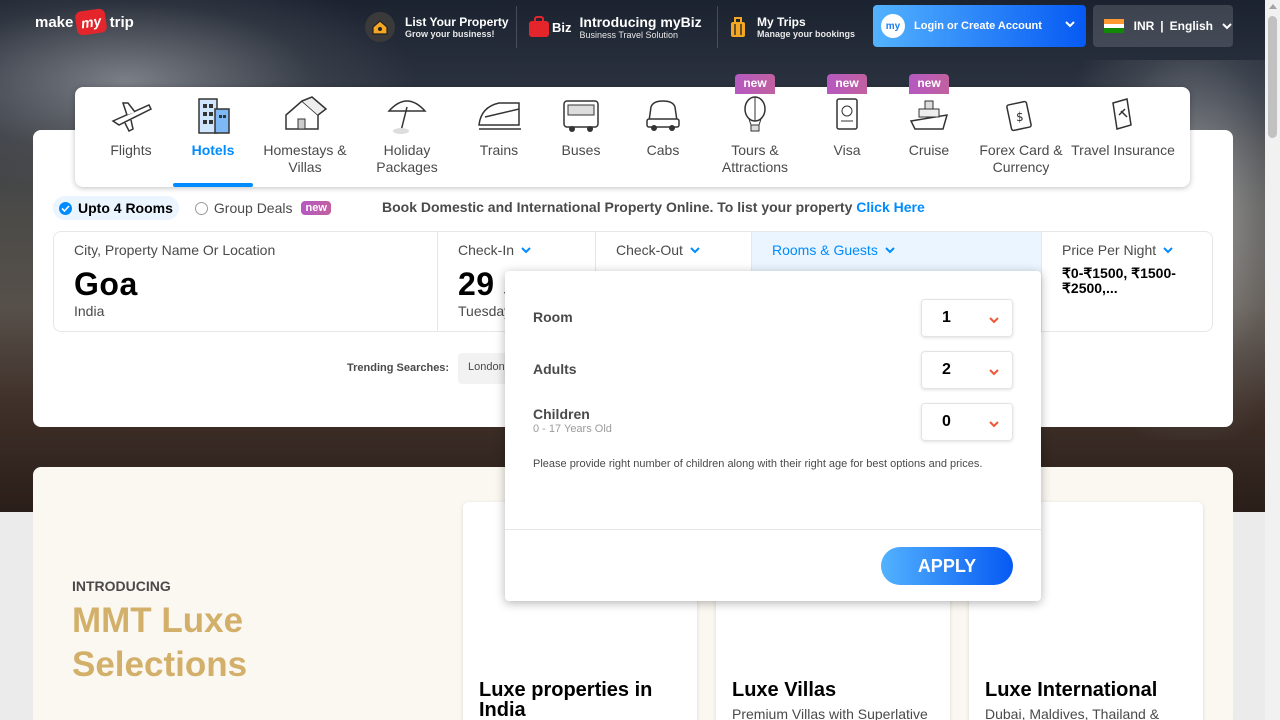 Image resolution: width=1280 pixels, height=720 pixels. Describe the element at coordinates (1021, 137) in the screenshot. I see `nav-item-forex: $ Forex Card & Currency` at that location.